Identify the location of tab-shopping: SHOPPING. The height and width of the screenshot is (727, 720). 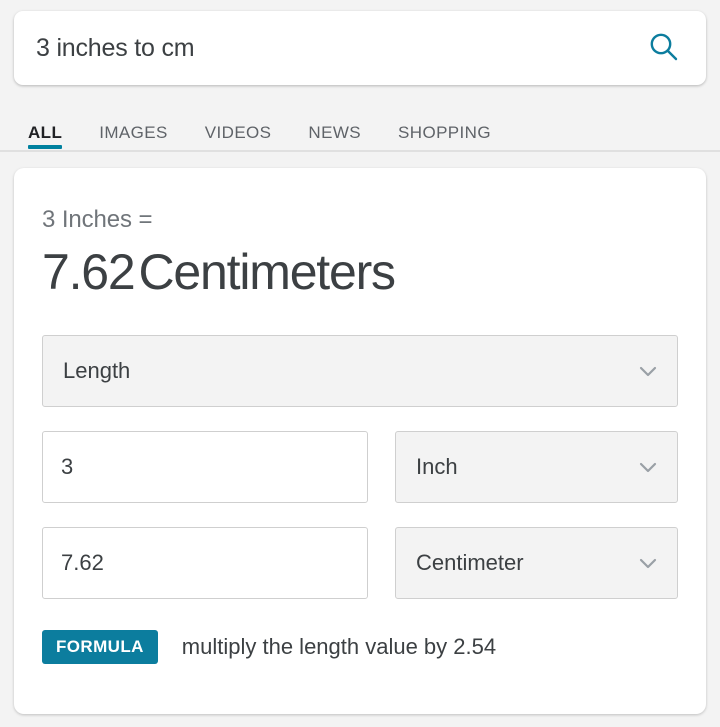
(444, 126).